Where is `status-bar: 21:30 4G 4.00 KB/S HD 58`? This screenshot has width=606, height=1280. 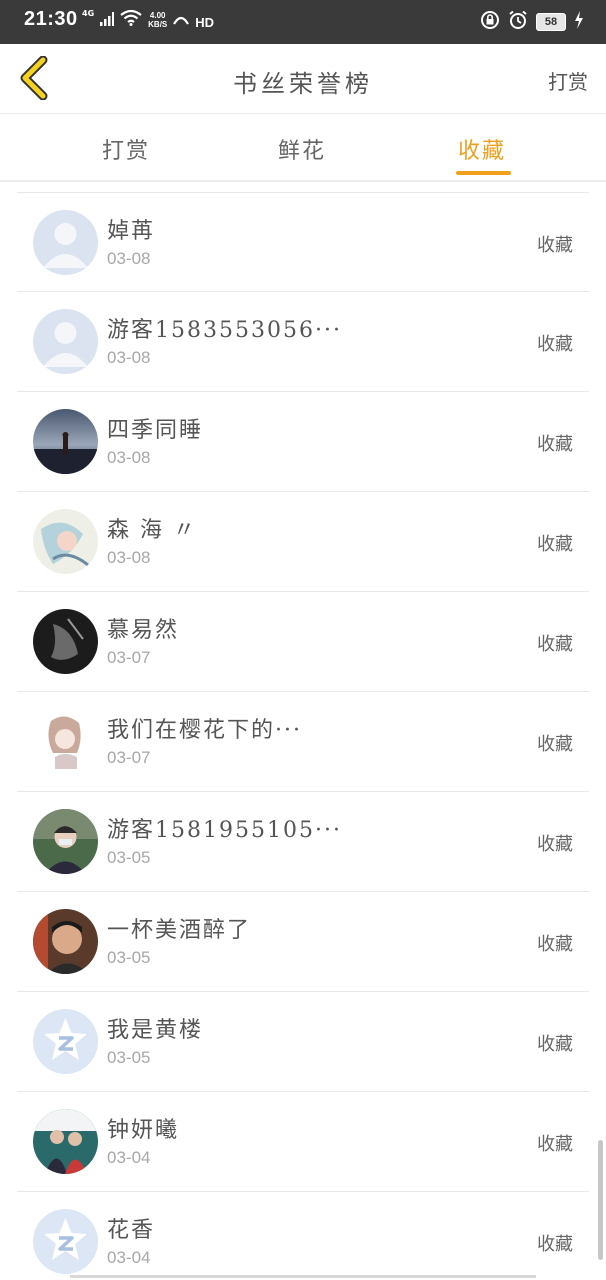
status-bar: 21:30 4G 4.00 KB/S HD 58 is located at coordinates (303, 22).